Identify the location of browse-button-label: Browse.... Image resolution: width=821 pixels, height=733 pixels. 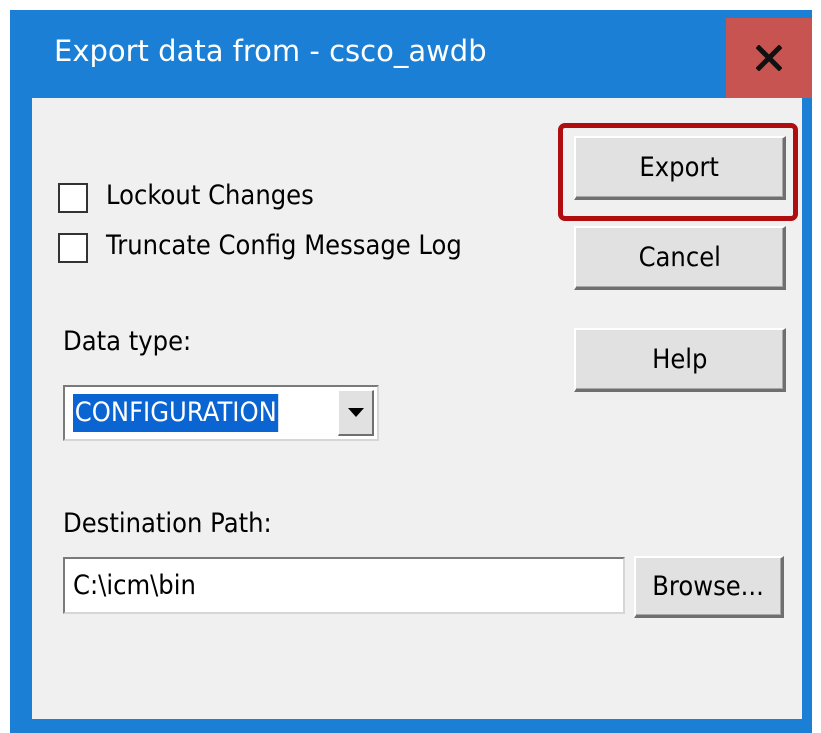
(708, 586).